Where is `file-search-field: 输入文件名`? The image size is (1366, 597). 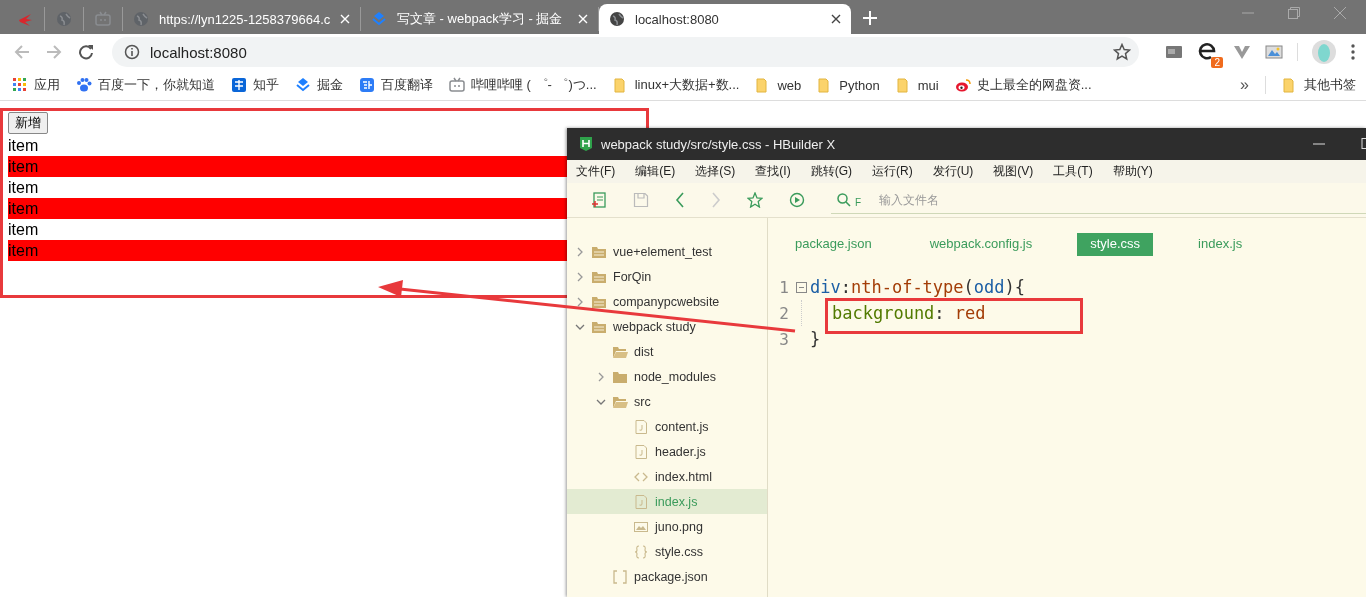
file-search-field: 输入文件名 is located at coordinates (1121, 199).